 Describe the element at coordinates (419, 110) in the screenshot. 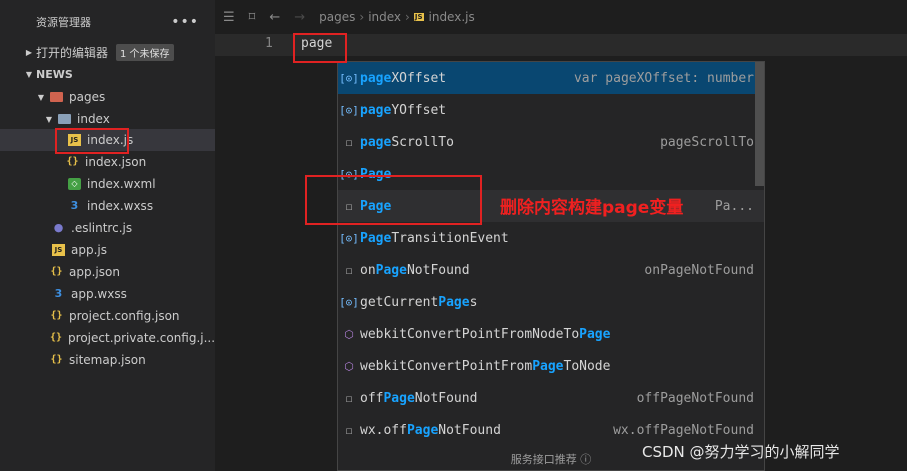

I see `label-suffix: YOffset` at that location.